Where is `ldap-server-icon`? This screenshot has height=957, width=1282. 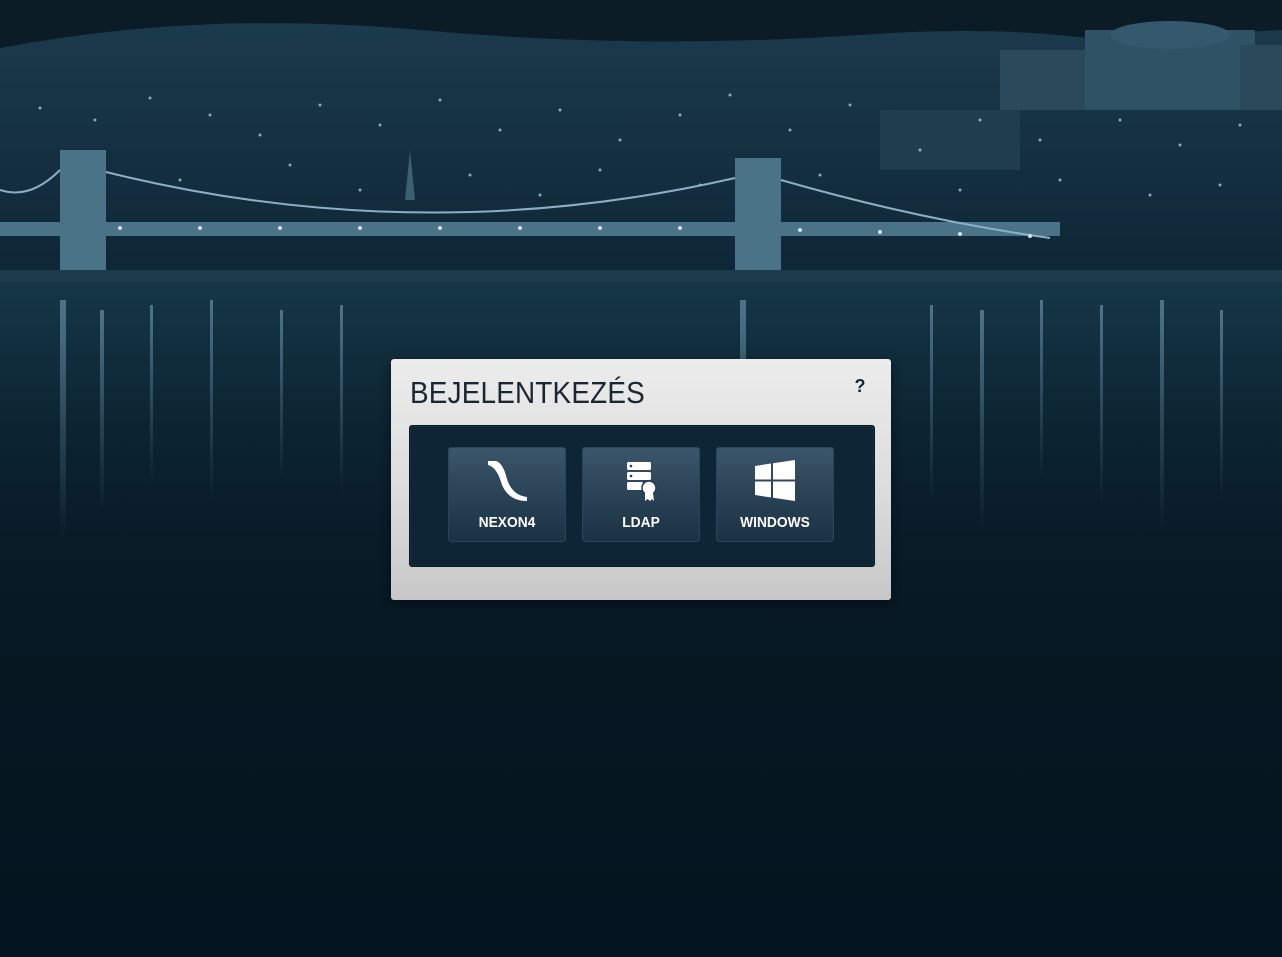 ldap-server-icon is located at coordinates (641, 481).